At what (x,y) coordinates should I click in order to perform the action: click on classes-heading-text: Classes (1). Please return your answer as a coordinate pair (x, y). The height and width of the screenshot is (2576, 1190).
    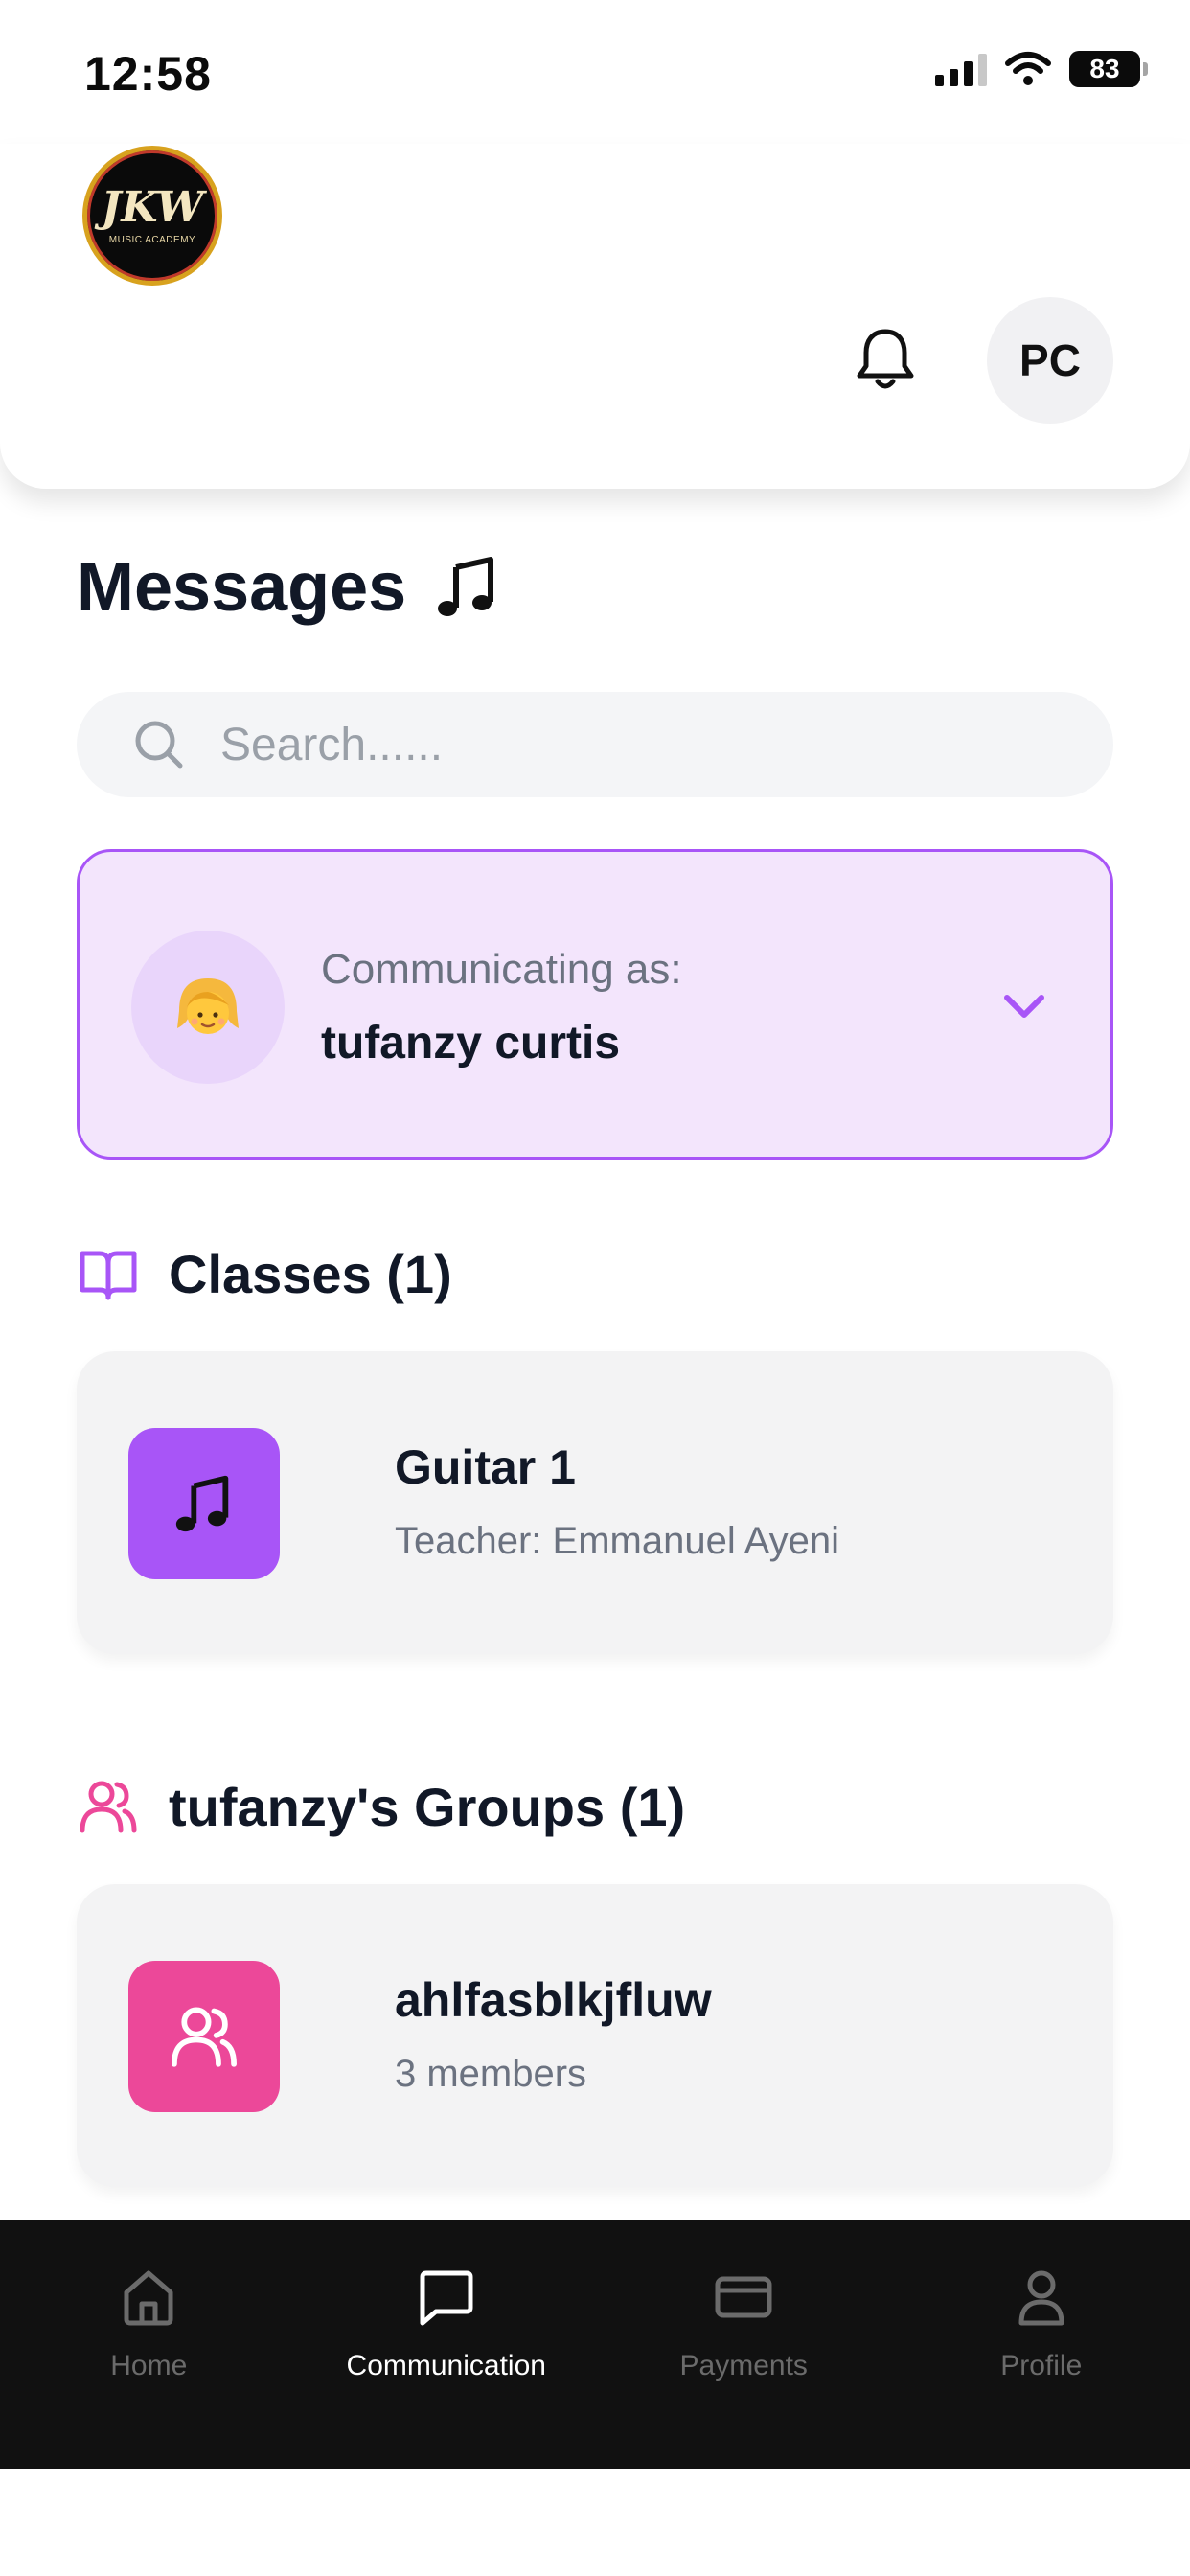
    Looking at the image, I should click on (311, 1273).